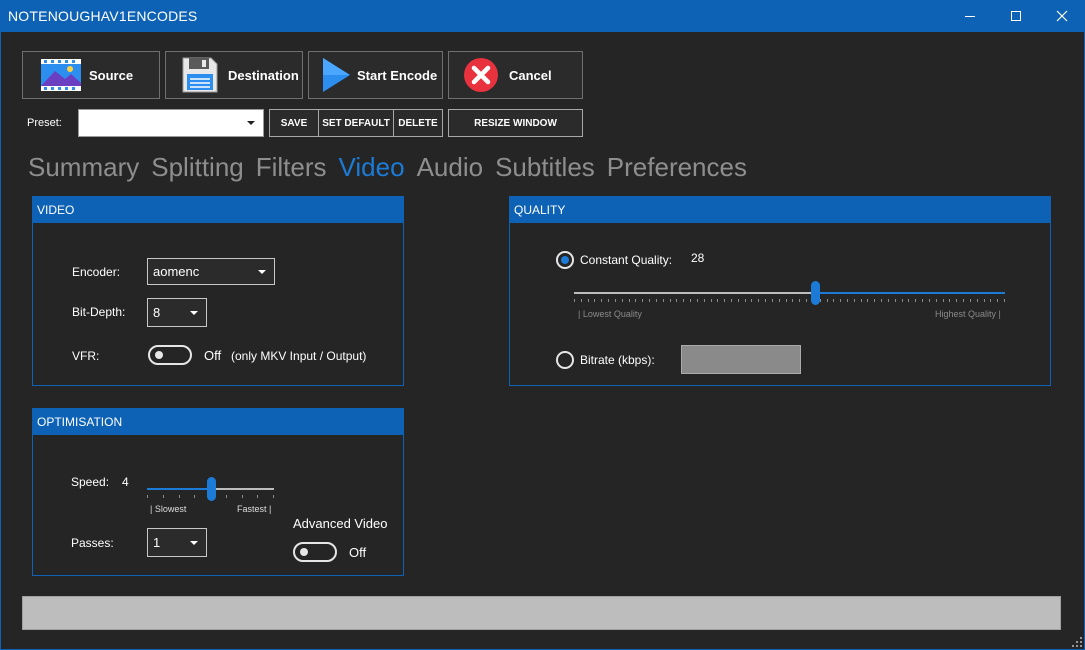 This screenshot has width=1085, height=650. I want to click on quality-slider-thumb, so click(815, 293).